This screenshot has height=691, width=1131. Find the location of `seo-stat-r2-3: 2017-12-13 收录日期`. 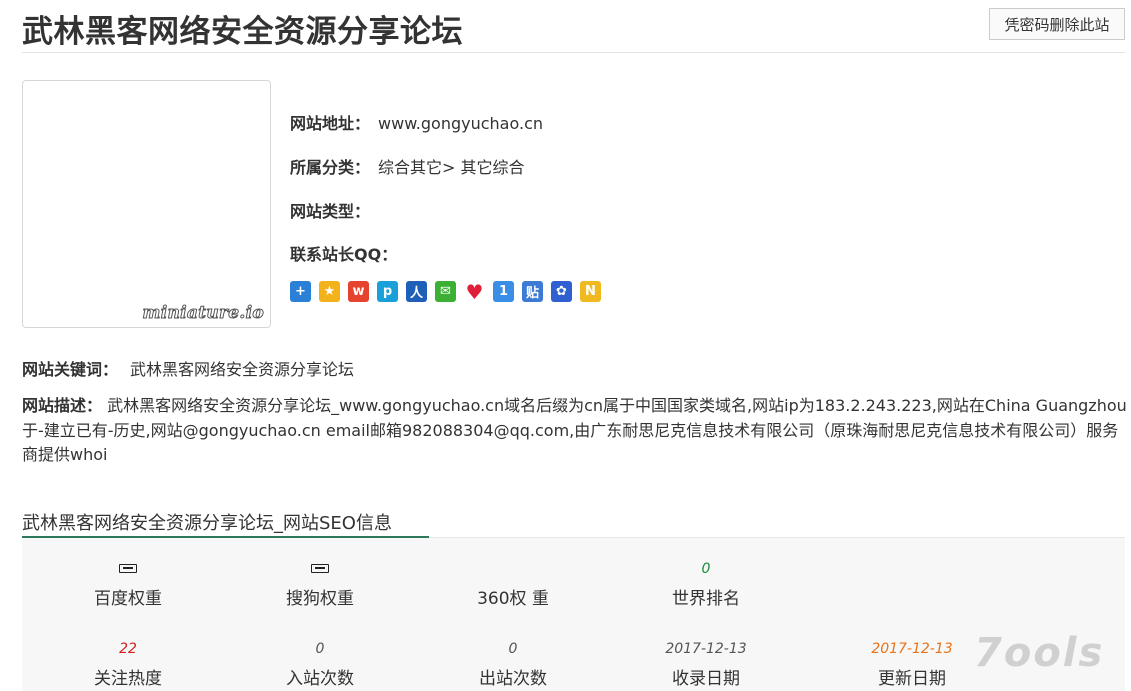

seo-stat-r2-3: 2017-12-13 收录日期 is located at coordinates (706, 664).